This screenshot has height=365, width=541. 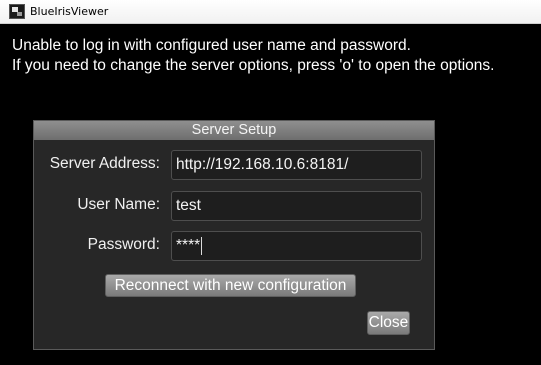 I want to click on window-title: BlueIrisViewer, so click(x=69, y=11).